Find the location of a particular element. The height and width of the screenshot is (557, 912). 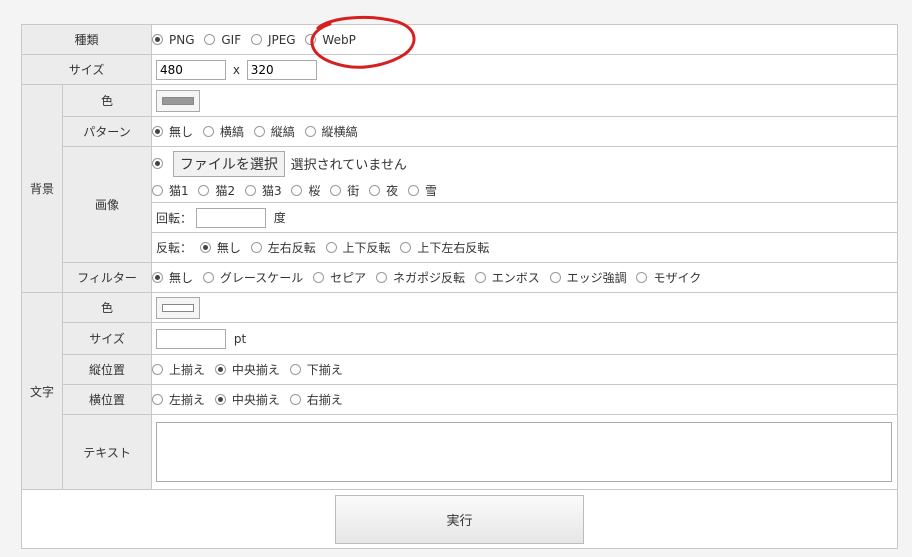

height-input is located at coordinates (281, 69).